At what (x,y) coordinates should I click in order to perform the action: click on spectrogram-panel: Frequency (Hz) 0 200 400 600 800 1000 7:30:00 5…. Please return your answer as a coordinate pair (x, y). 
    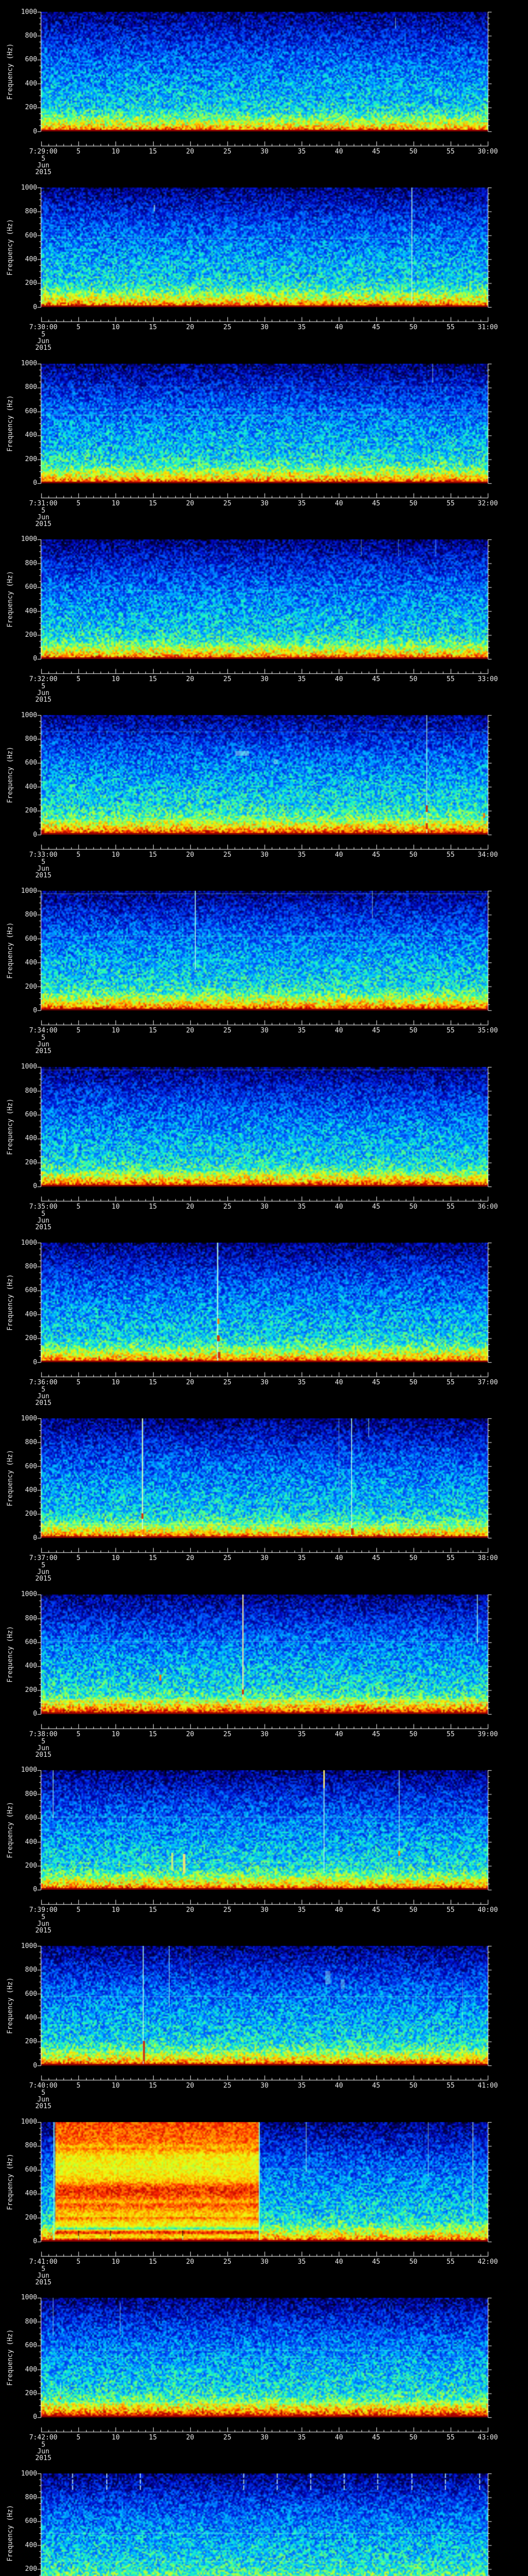
    Looking at the image, I should click on (264, 264).